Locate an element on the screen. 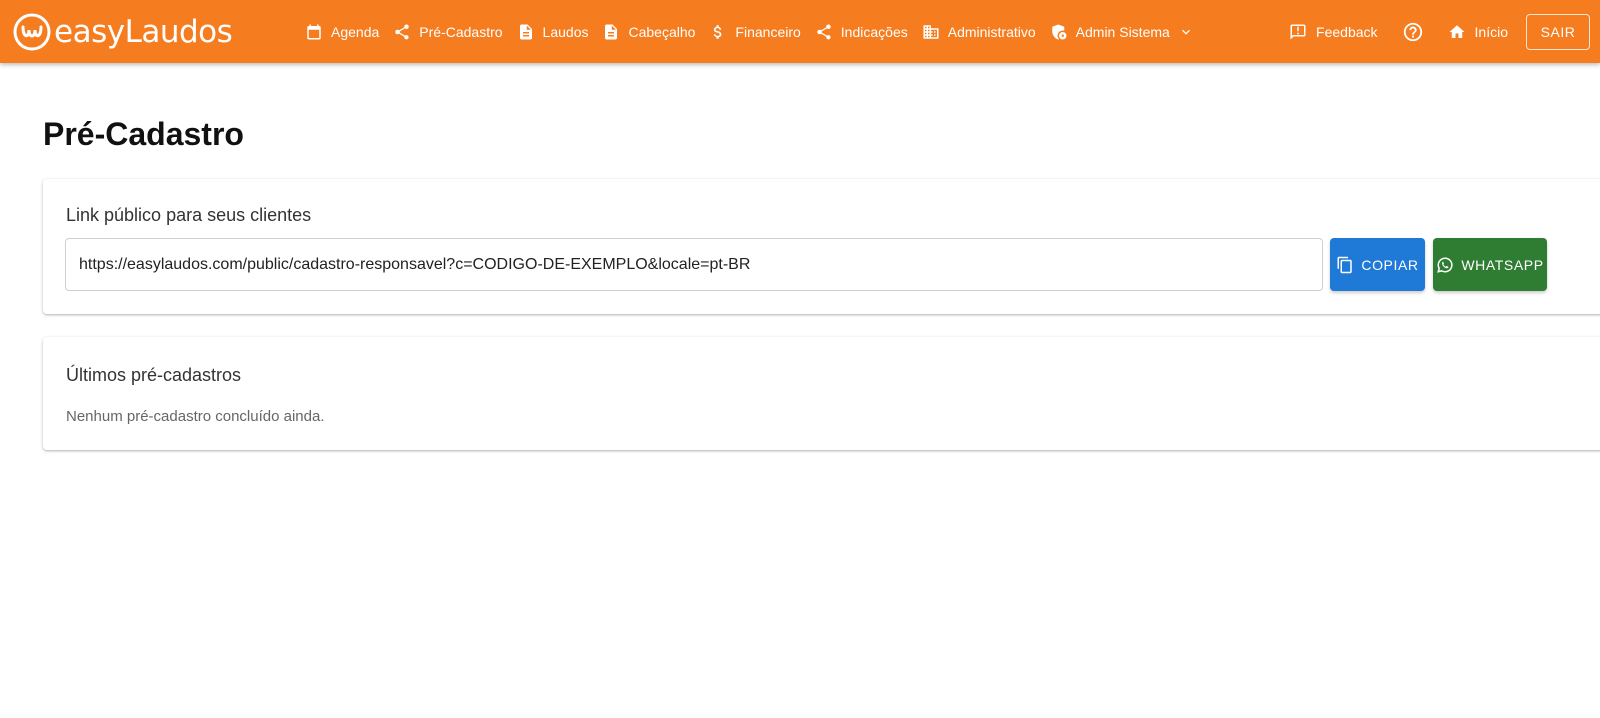 This screenshot has width=1600, height=718. nav-item-cabecalho: Cabeçalho is located at coordinates (648, 32).